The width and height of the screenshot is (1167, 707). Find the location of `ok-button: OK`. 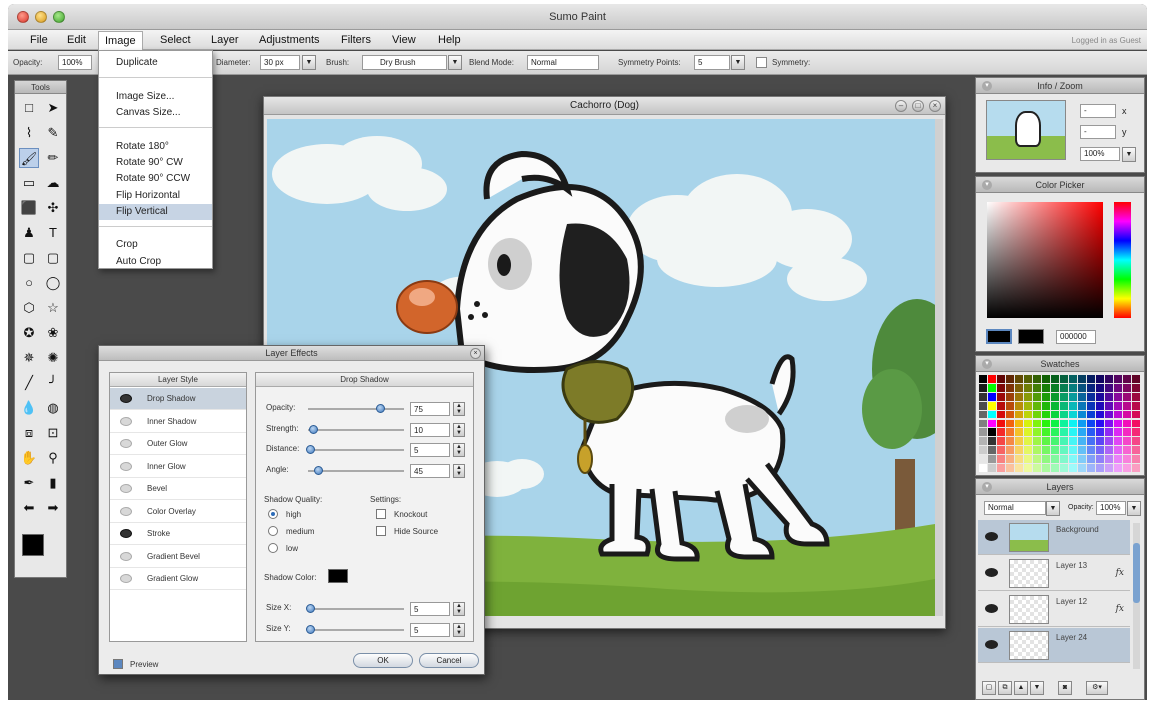

ok-button: OK is located at coordinates (383, 660).